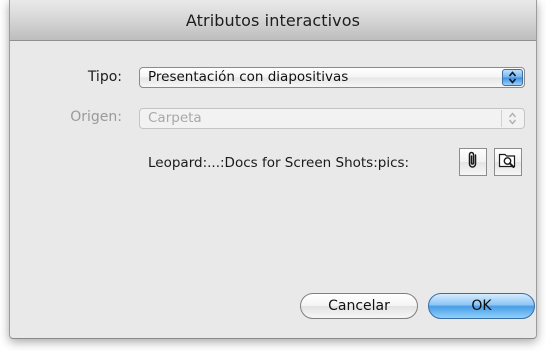 This screenshot has height=351, width=546. I want to click on origen-label: Origen:, so click(96, 117).